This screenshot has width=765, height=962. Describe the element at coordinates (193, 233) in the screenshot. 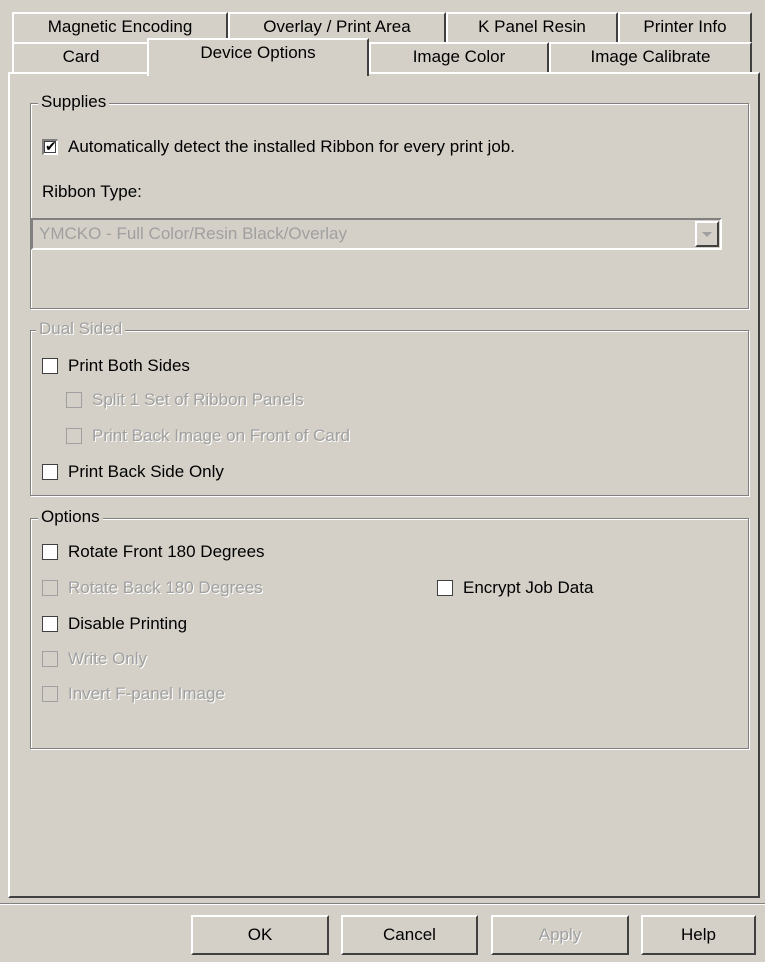

I see `ribbon-type-value: YMCKO - Full Color/Resin Black/Overlay` at that location.